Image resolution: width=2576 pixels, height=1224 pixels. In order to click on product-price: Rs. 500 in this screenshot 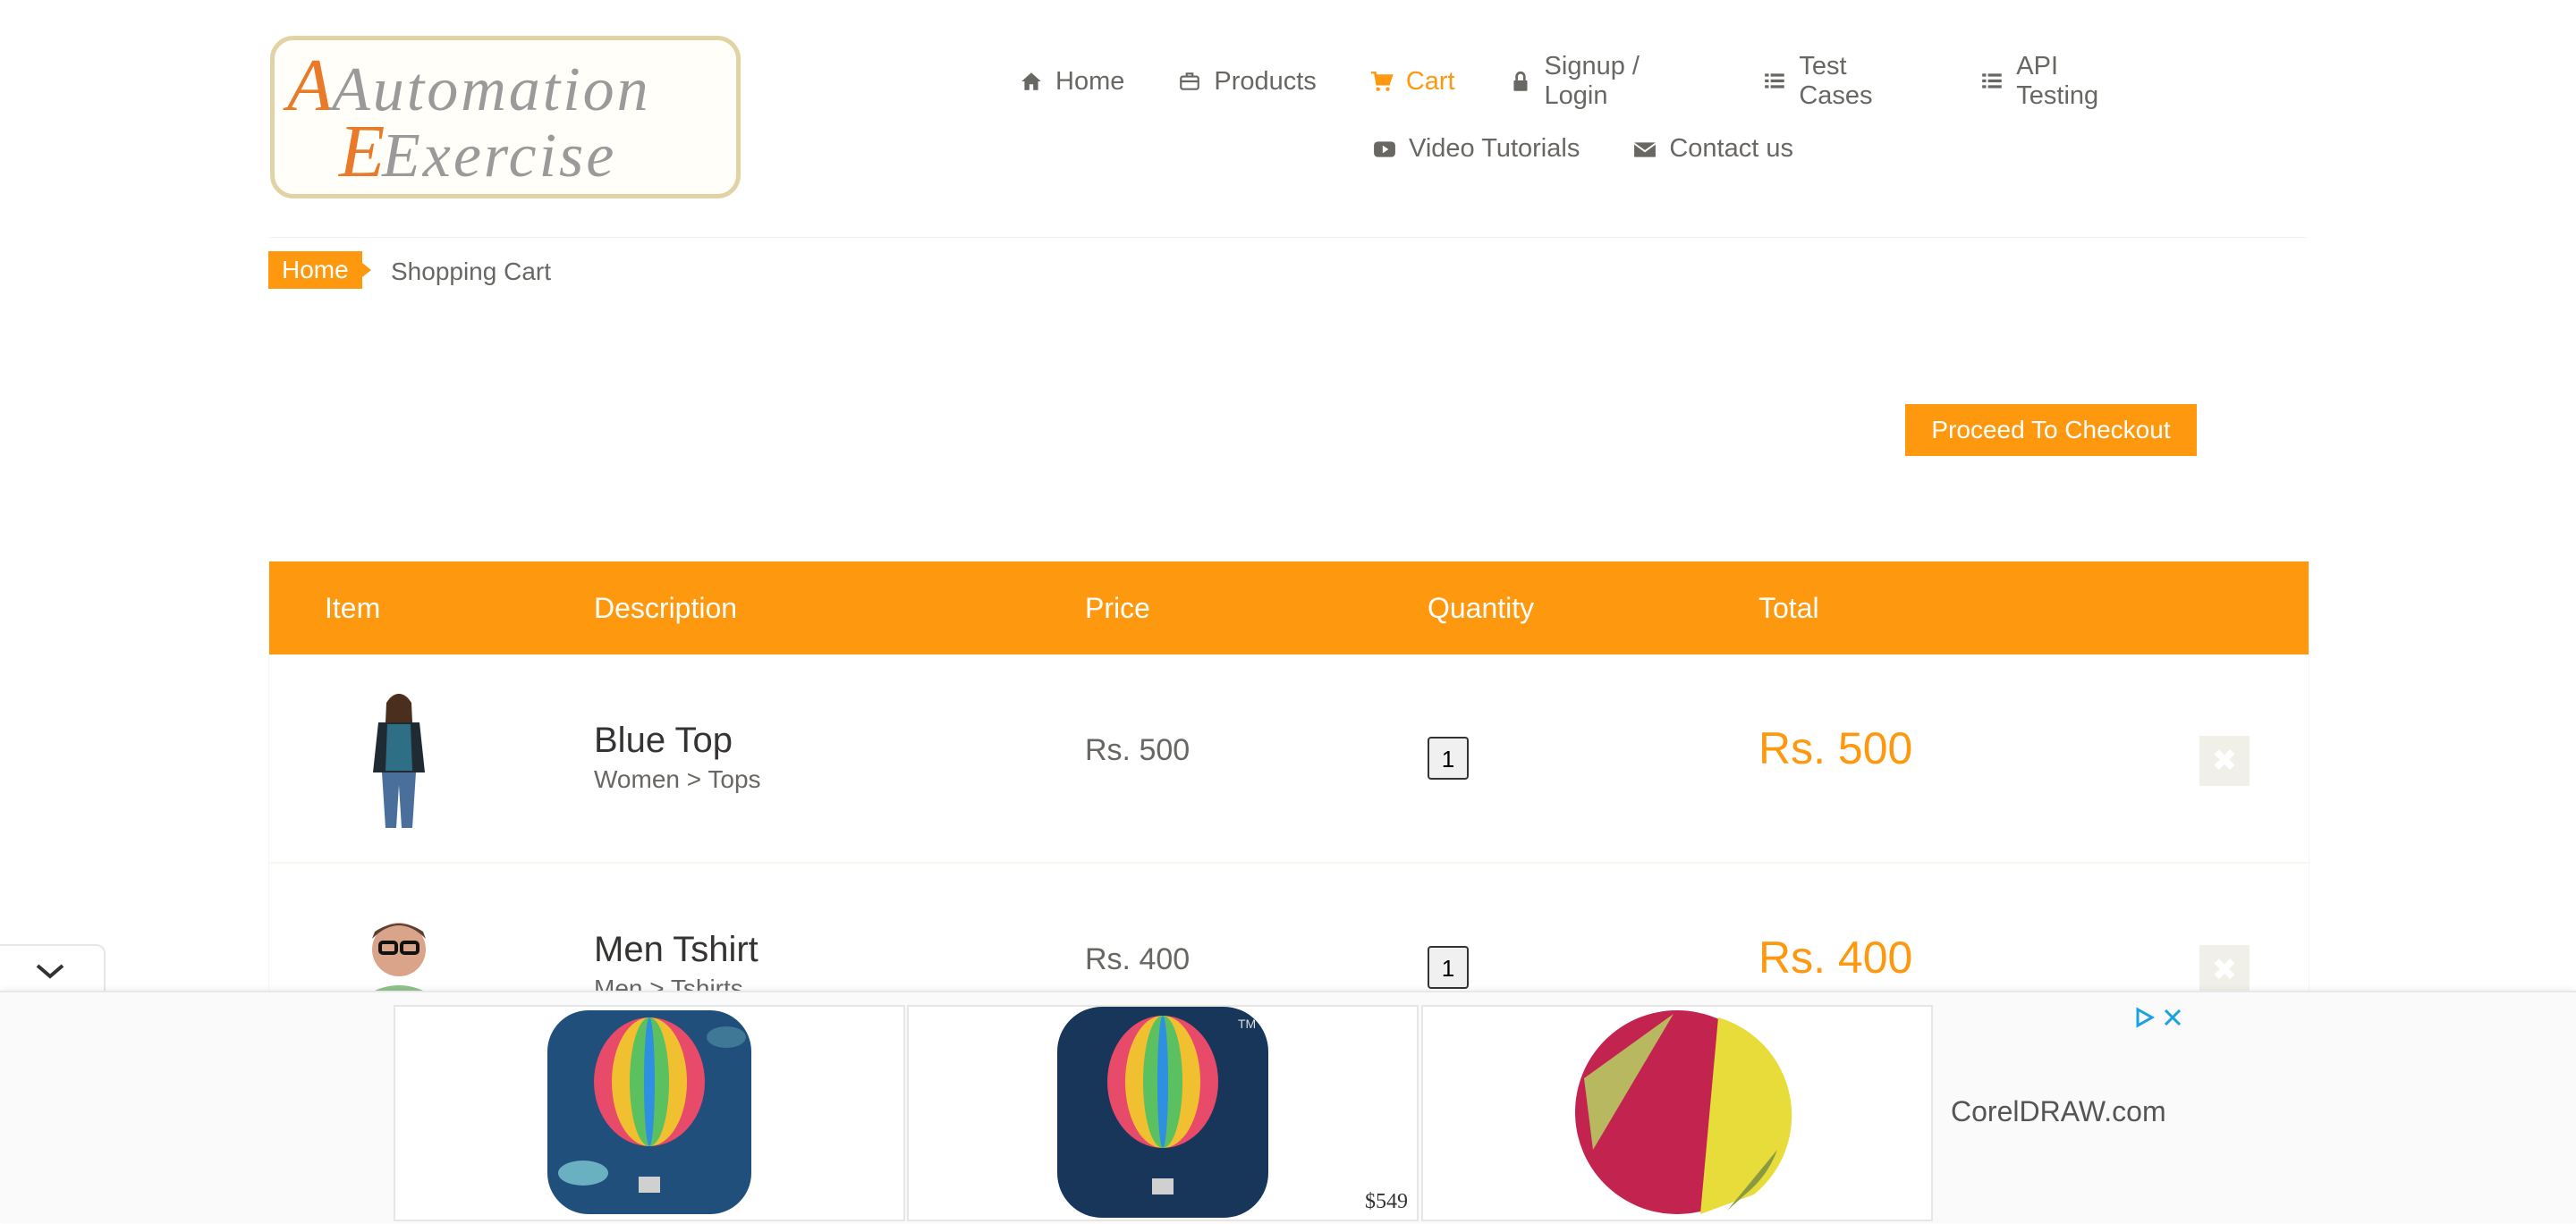, I will do `click(1138, 750)`.